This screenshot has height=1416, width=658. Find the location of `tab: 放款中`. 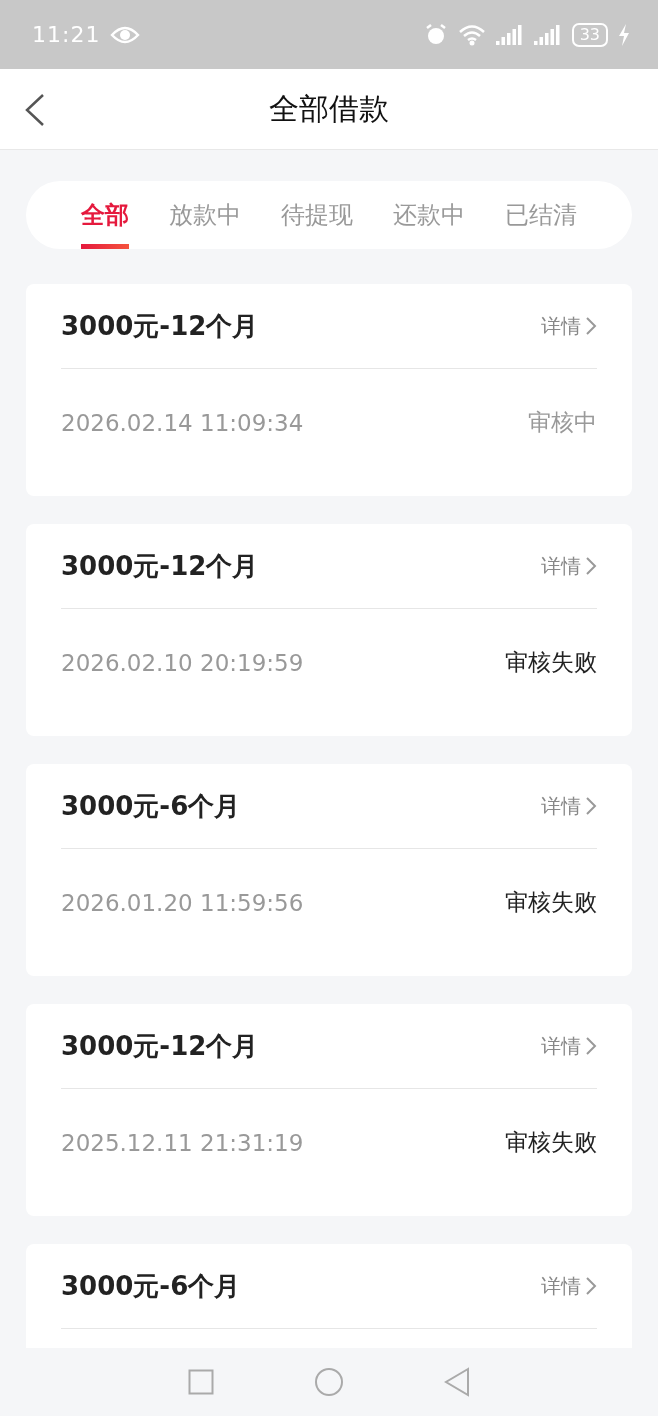

tab: 放款中 is located at coordinates (205, 215).